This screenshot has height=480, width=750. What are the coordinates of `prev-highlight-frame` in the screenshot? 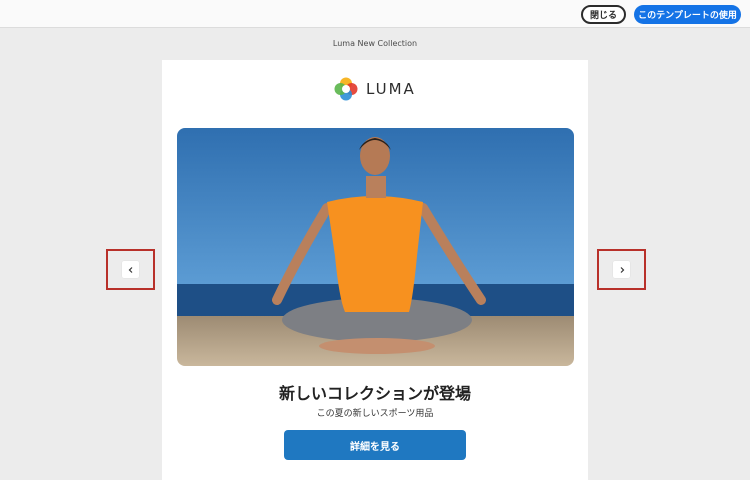 It's located at (130, 269).